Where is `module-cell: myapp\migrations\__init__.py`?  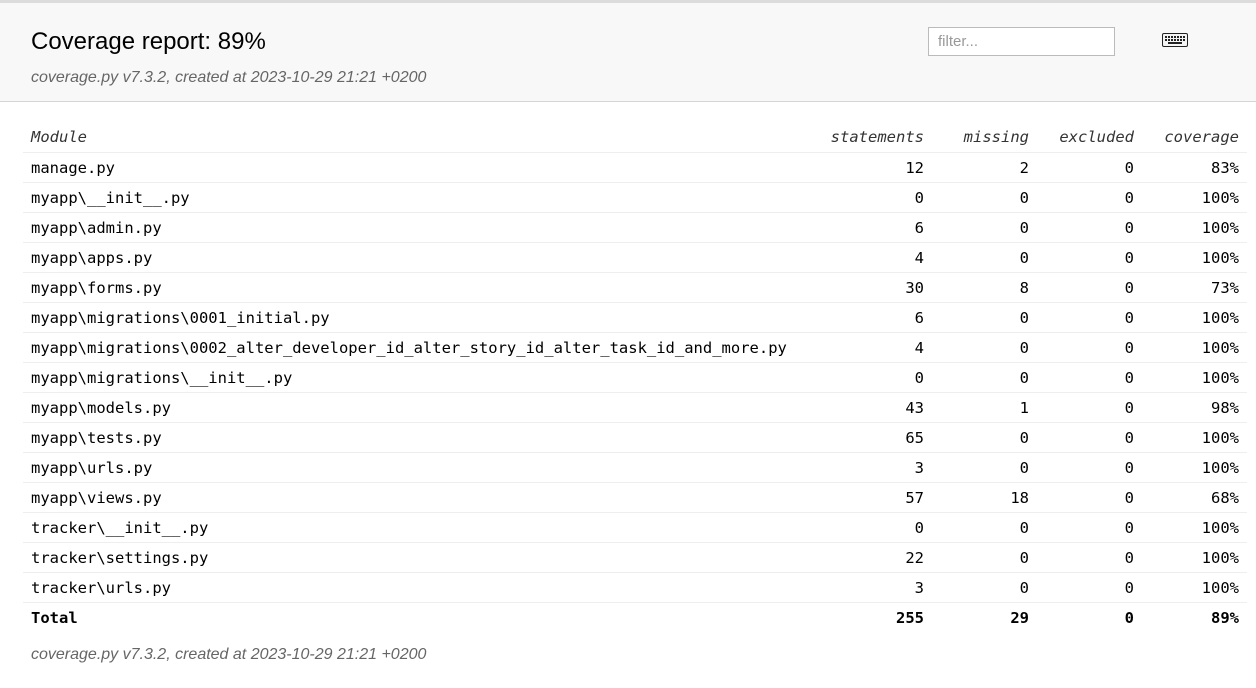 module-cell: myapp\migrations\__init__.py is located at coordinates (417, 377).